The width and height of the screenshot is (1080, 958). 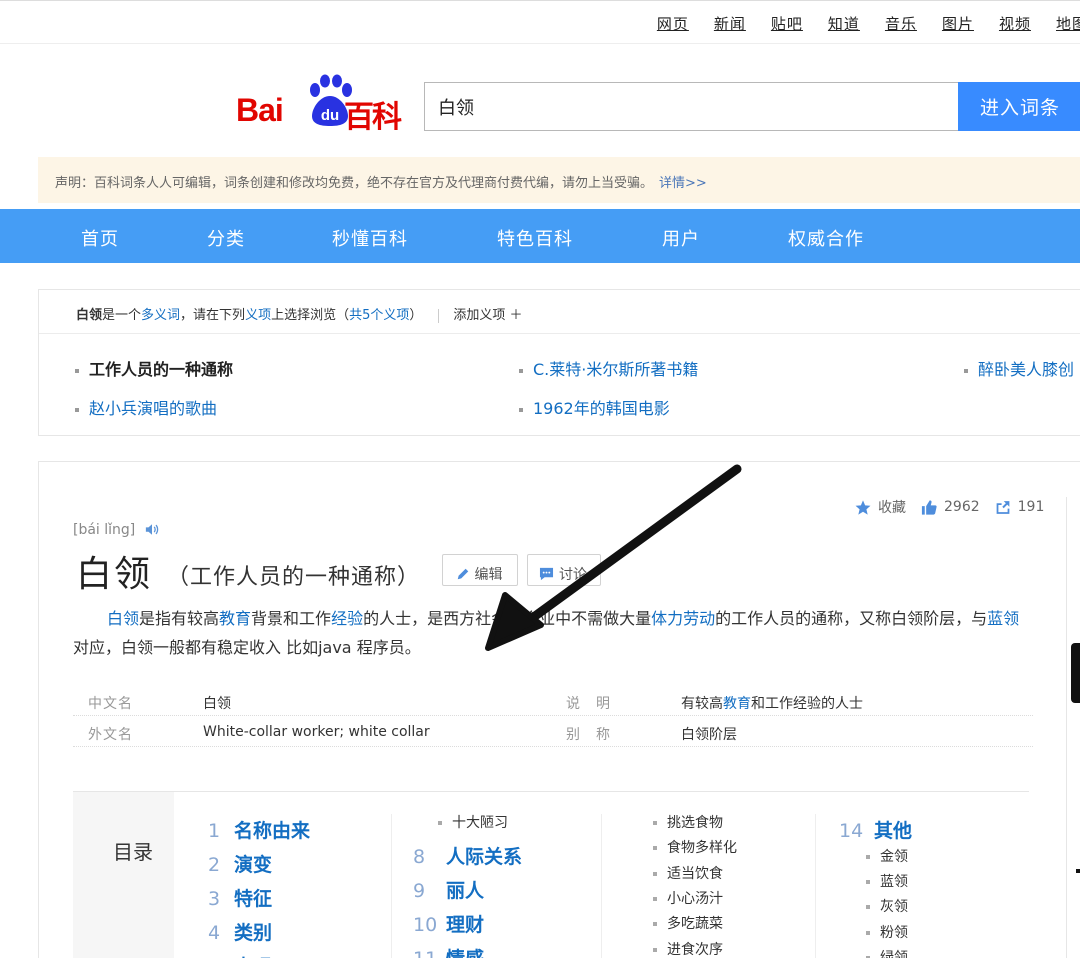 I want to click on summary-link: 蓝领, so click(x=1003, y=618).